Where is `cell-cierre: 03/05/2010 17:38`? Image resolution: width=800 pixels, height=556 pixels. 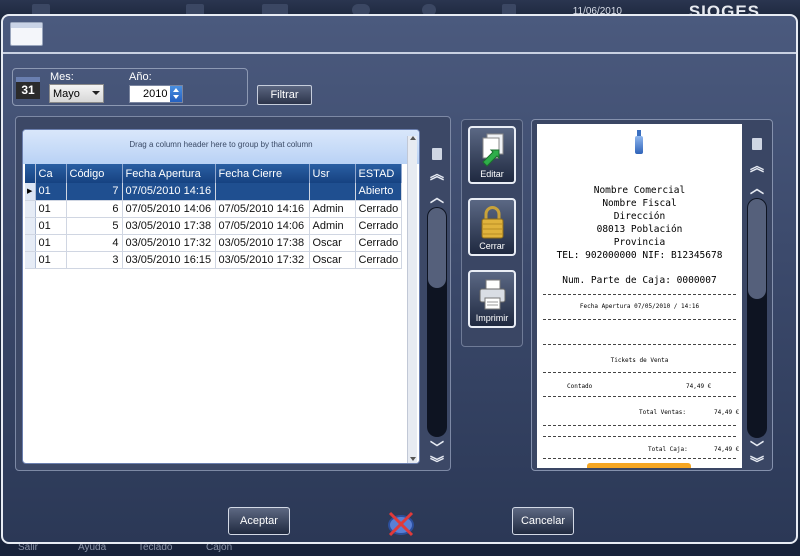
cell-cierre: 03/05/2010 17:38 is located at coordinates (262, 243).